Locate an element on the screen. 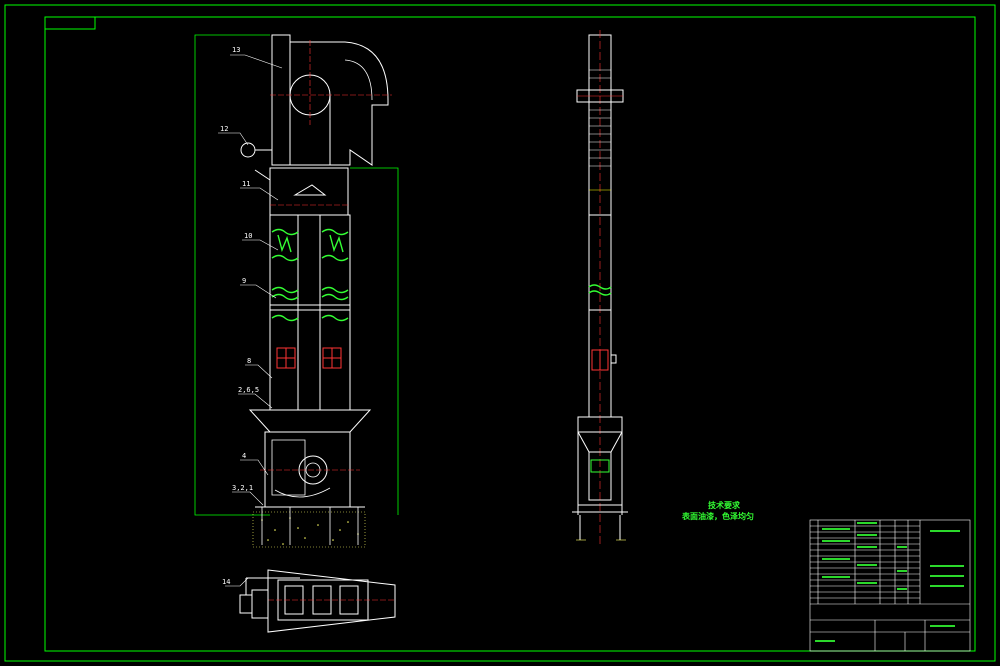 The height and width of the screenshot is (666, 1000). part-label-4: 4 is located at coordinates (244, 456).